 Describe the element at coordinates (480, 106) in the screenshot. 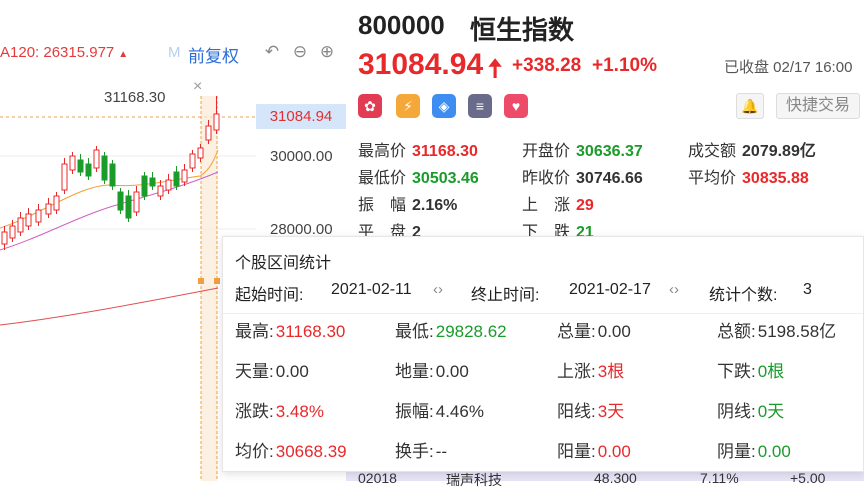

I see `note-icon: ≡` at that location.